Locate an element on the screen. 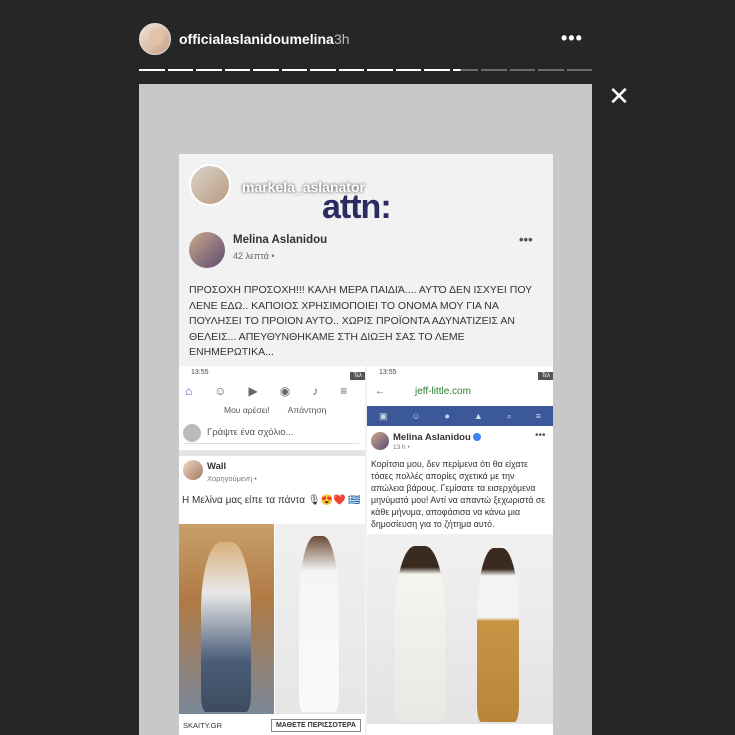  ad-footer: SKAITY.GR ΜΑΘΕΤΕ ΠΕΡΙΣΣΟΤΕΡΑ is located at coordinates (272, 725).